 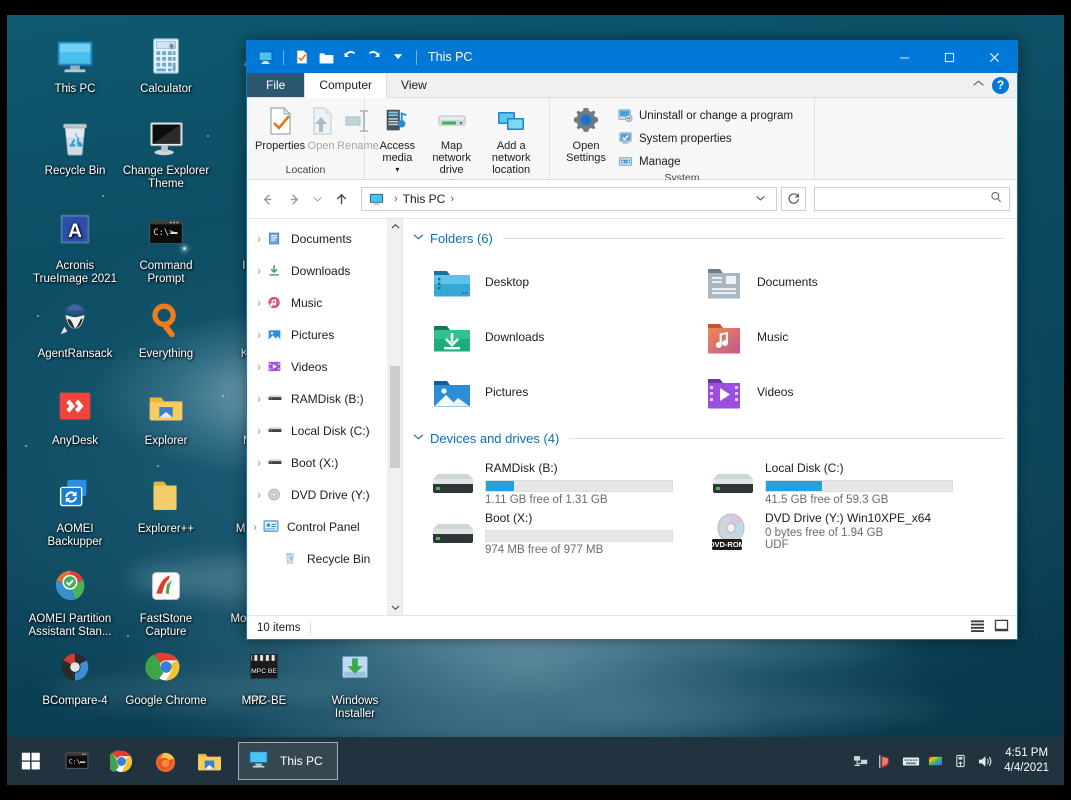 I want to click on open-settings-button: Open Settings, so click(x=586, y=133).